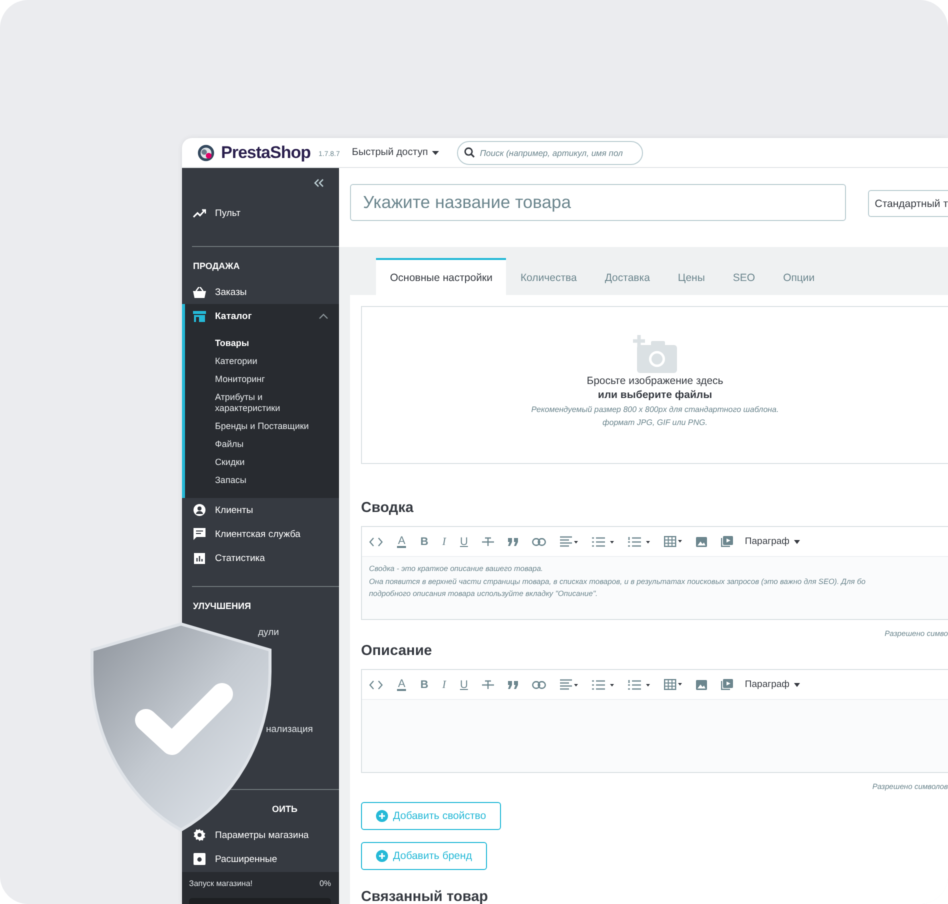  Describe the element at coordinates (260, 213) in the screenshot. I see `menu-item: Пульт` at that location.